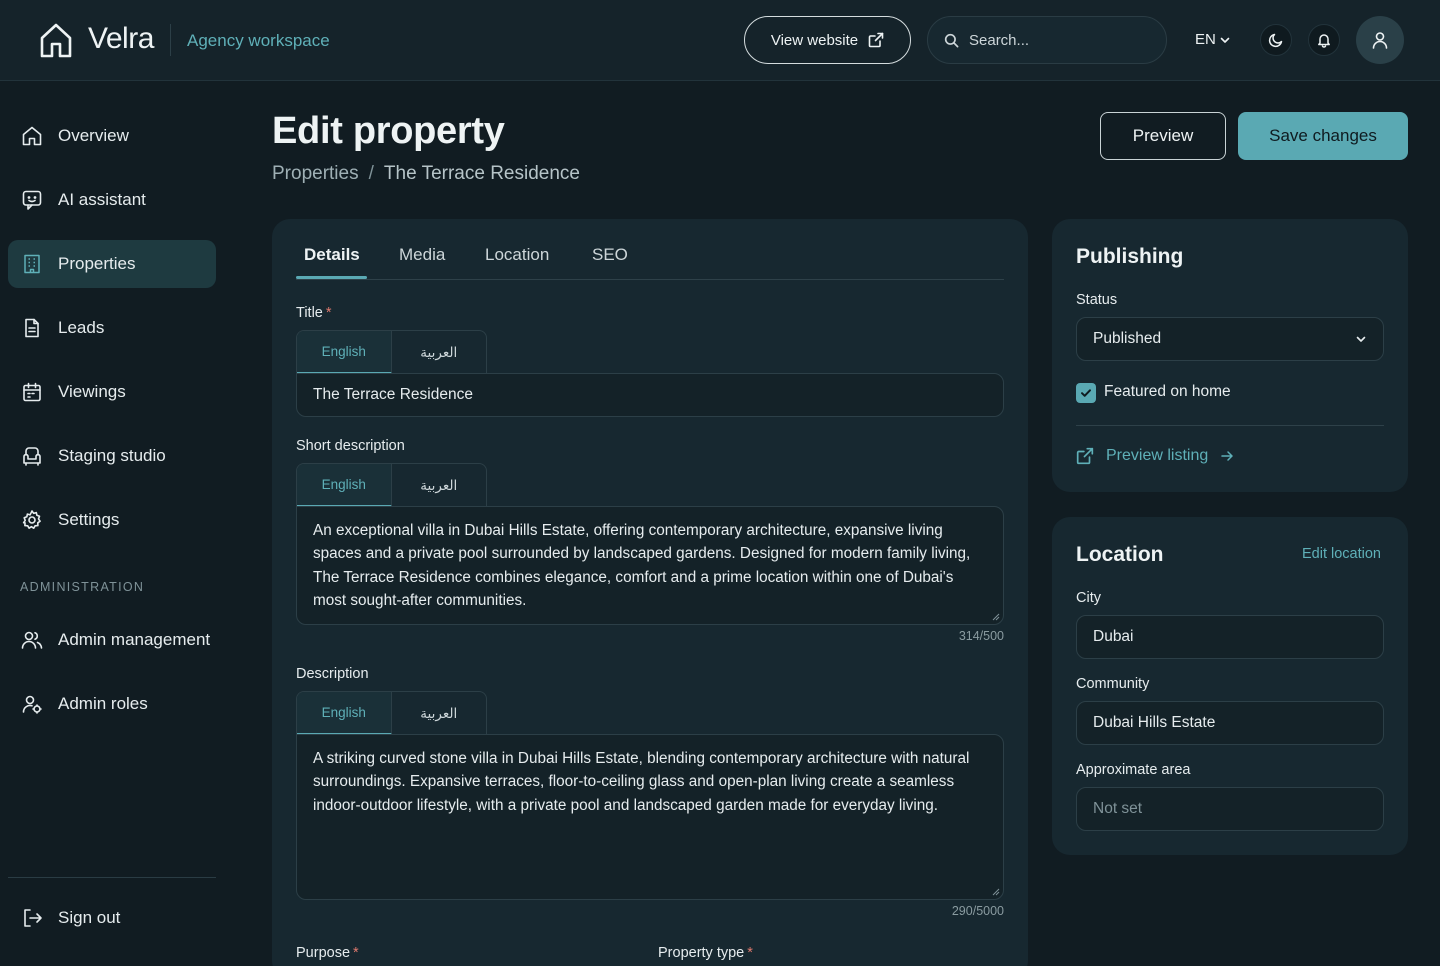  I want to click on tabs-divider, so click(650, 279).